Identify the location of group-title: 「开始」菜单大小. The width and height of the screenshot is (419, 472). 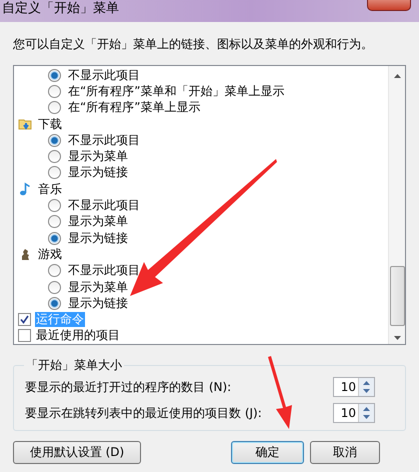
(74, 365).